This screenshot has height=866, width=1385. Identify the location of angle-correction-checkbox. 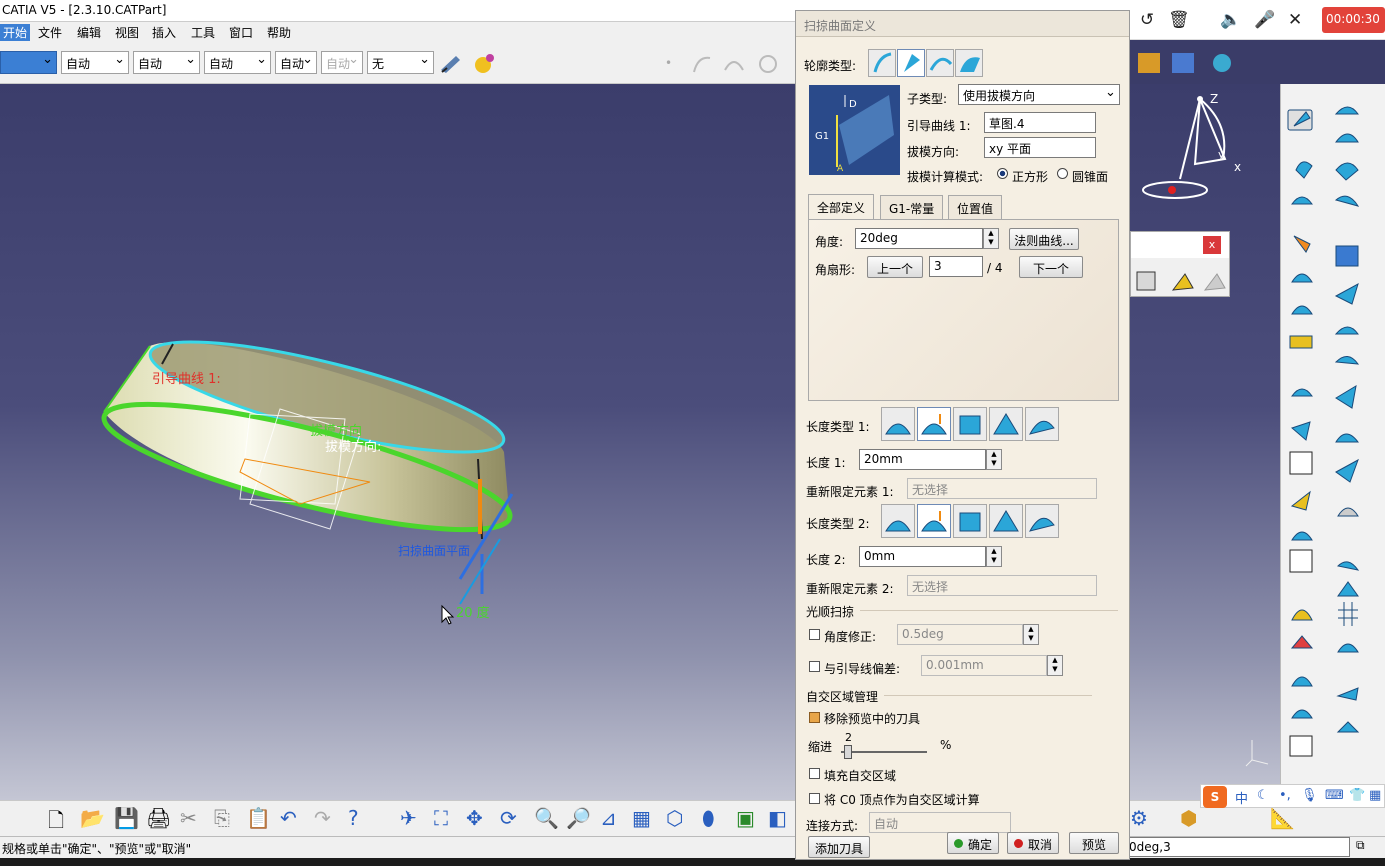
(814, 634).